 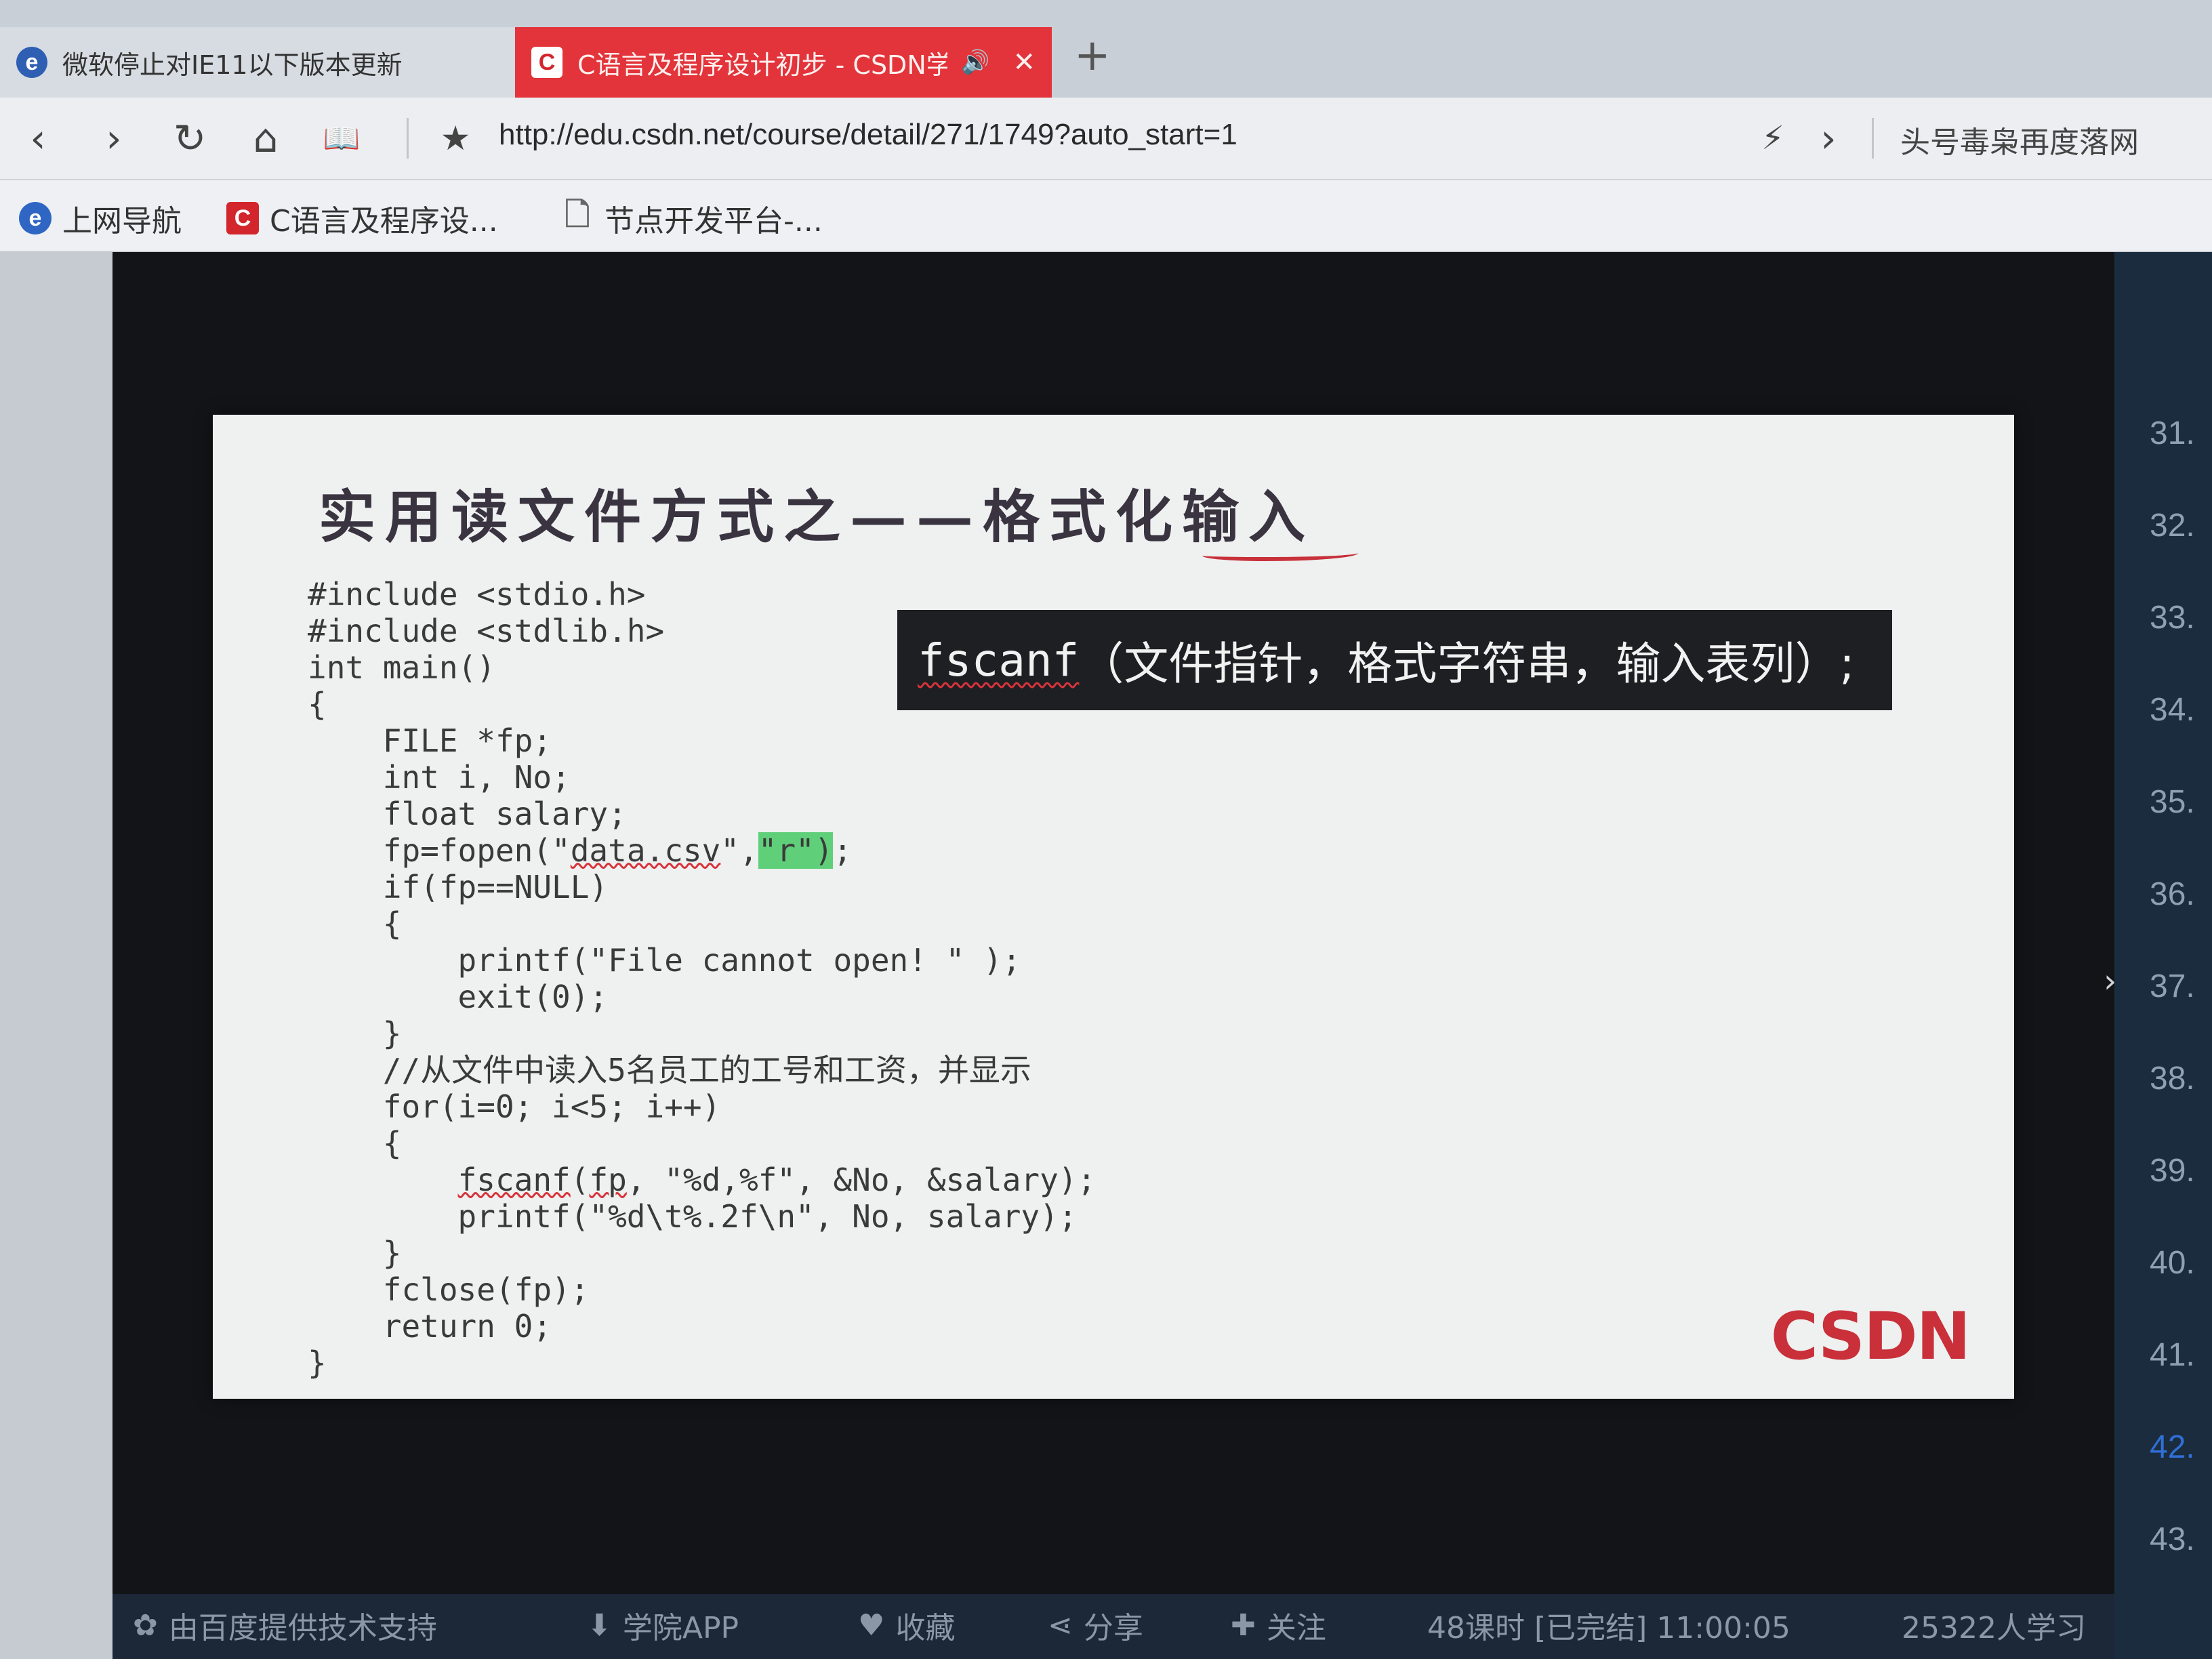 What do you see at coordinates (1828, 138) in the screenshot?
I see `more-button: ›` at bounding box center [1828, 138].